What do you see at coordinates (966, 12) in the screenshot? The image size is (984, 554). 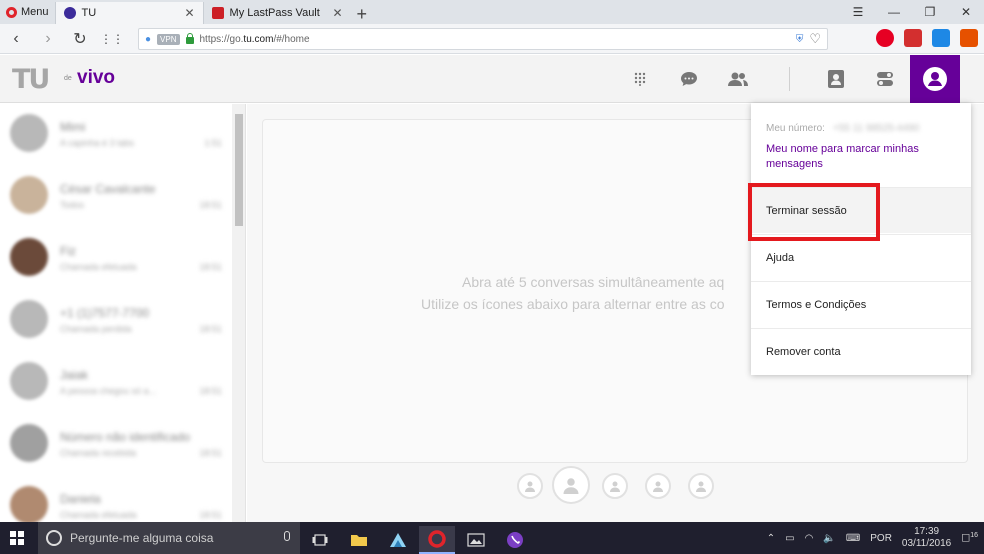 I see `close-window-icon: ✕` at bounding box center [966, 12].